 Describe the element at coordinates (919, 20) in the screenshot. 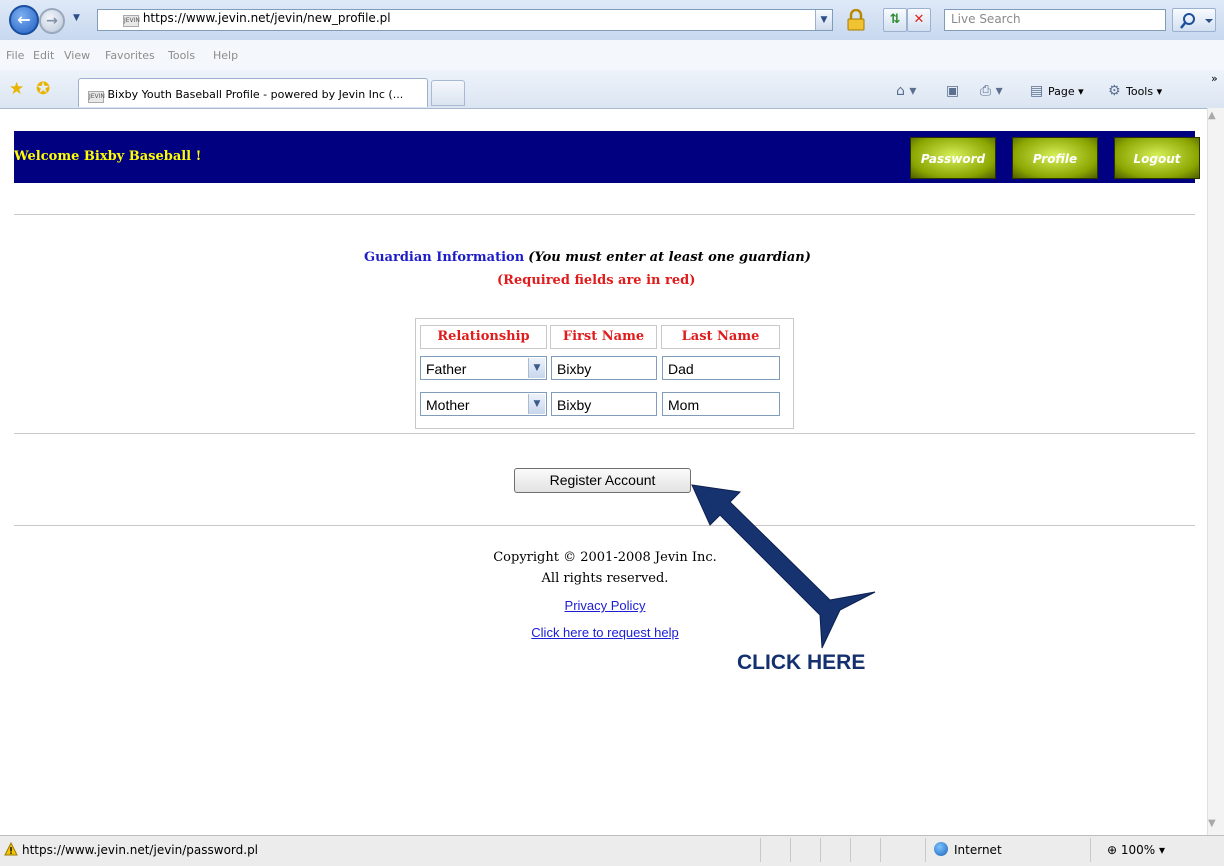

I see `stop-button: ✕` at that location.